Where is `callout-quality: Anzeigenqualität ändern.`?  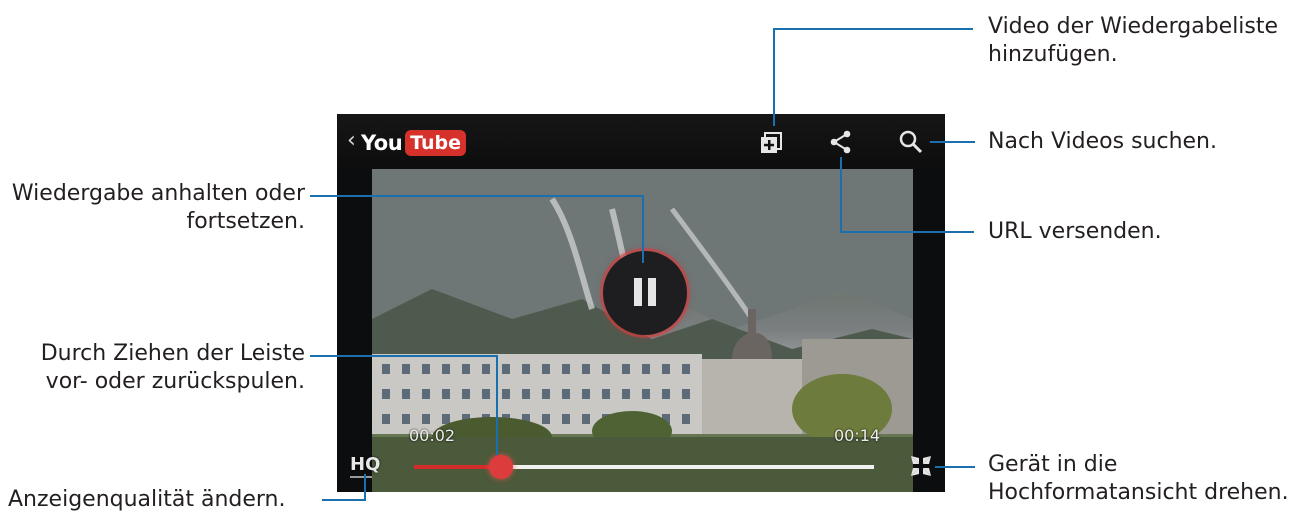
callout-quality: Anzeigenqualität ändern. is located at coordinates (147, 500).